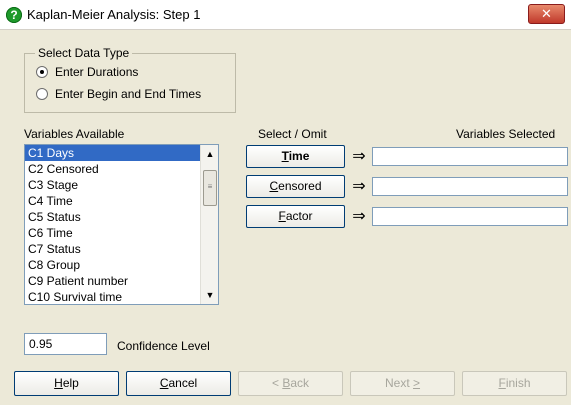 The image size is (571, 405). What do you see at coordinates (295, 186) in the screenshot?
I see `censored-button: Censored` at bounding box center [295, 186].